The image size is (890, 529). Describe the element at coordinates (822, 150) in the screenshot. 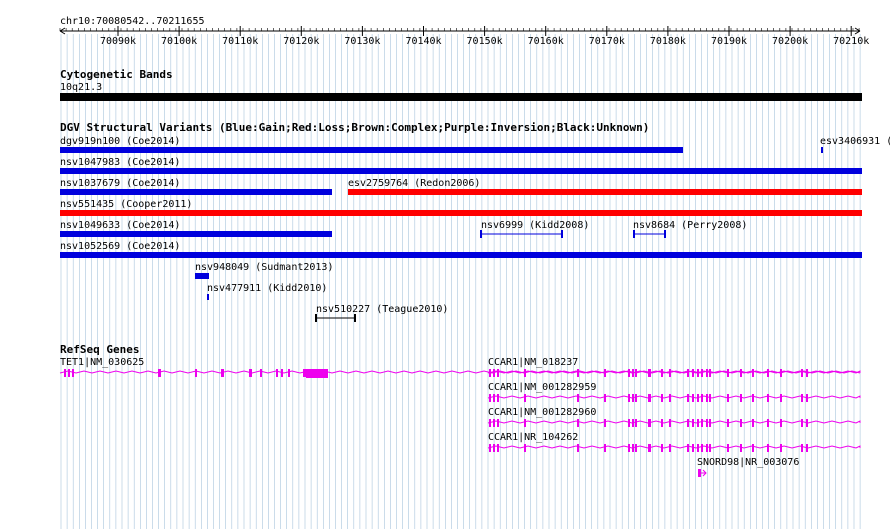

I see `variant-esv3406931` at that location.